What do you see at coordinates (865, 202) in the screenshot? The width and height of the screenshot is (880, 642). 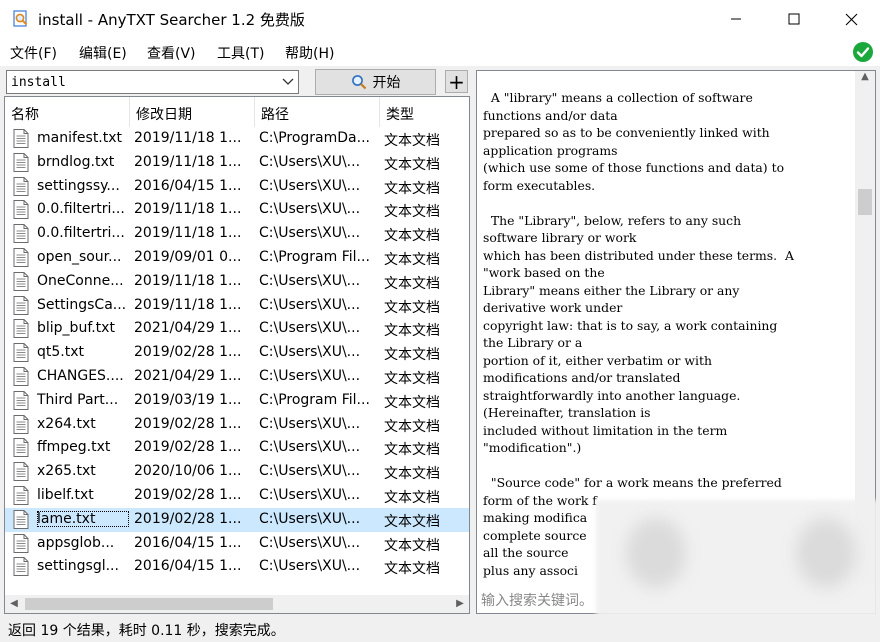 I see `vertical-scroll-thumb` at bounding box center [865, 202].